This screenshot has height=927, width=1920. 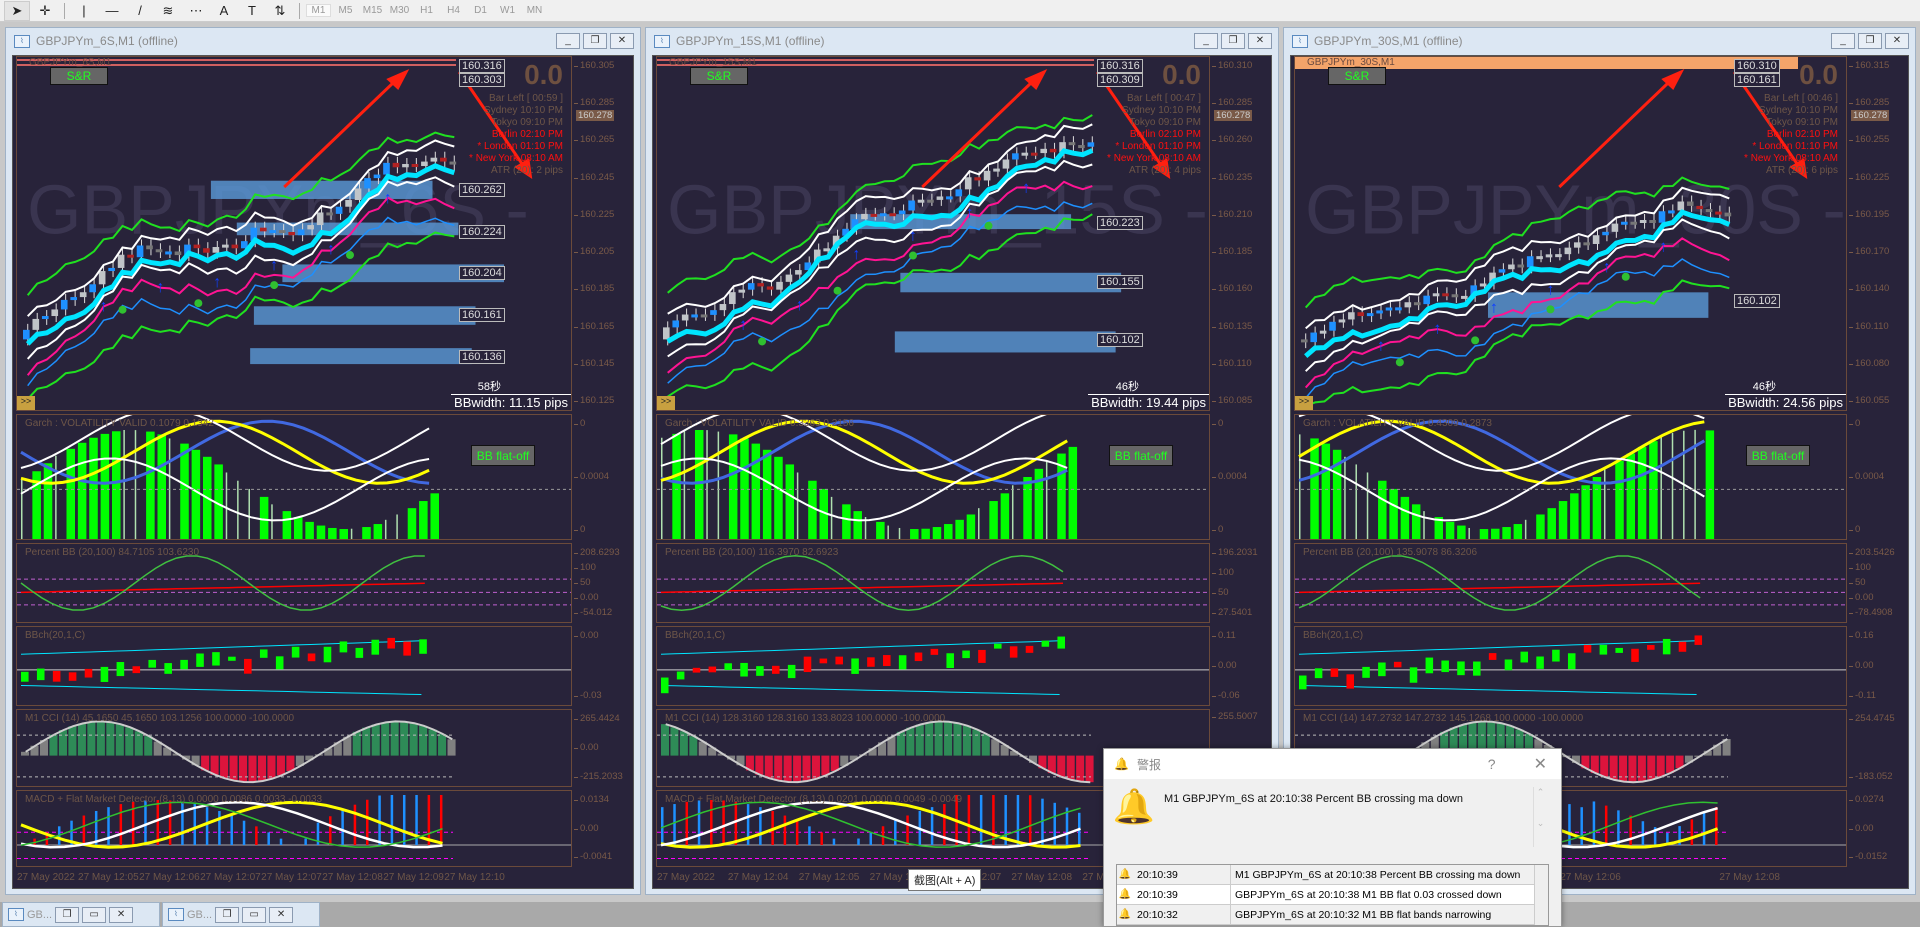 What do you see at coordinates (1878, 828) in the screenshot?
I see `macd-pane-axis: 0.0274 0.00 -0.0152` at bounding box center [1878, 828].